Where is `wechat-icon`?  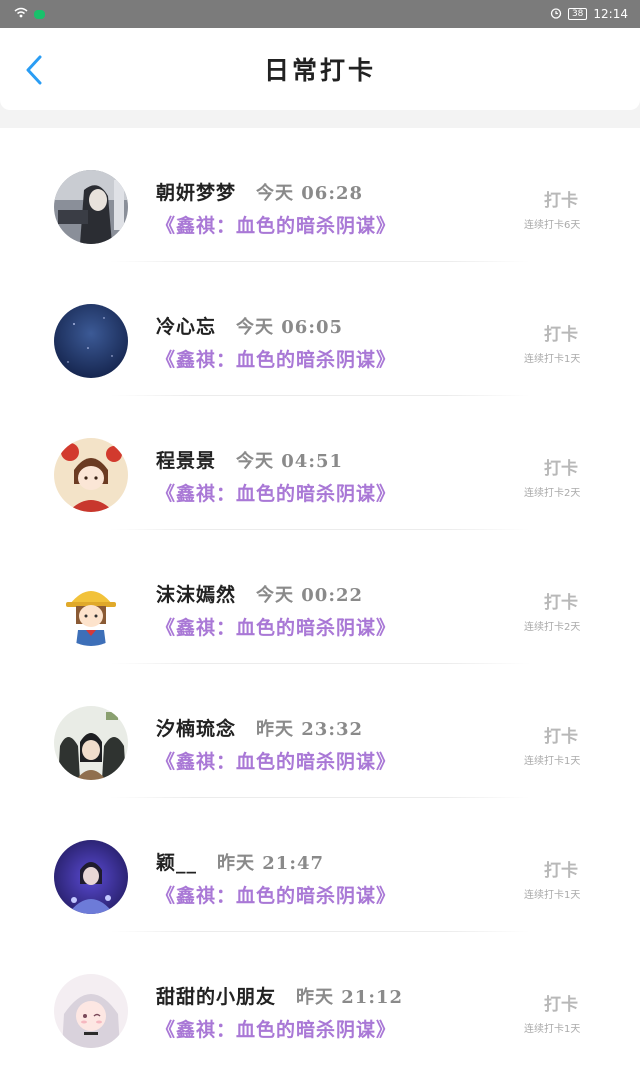
wechat-icon is located at coordinates (39, 14).